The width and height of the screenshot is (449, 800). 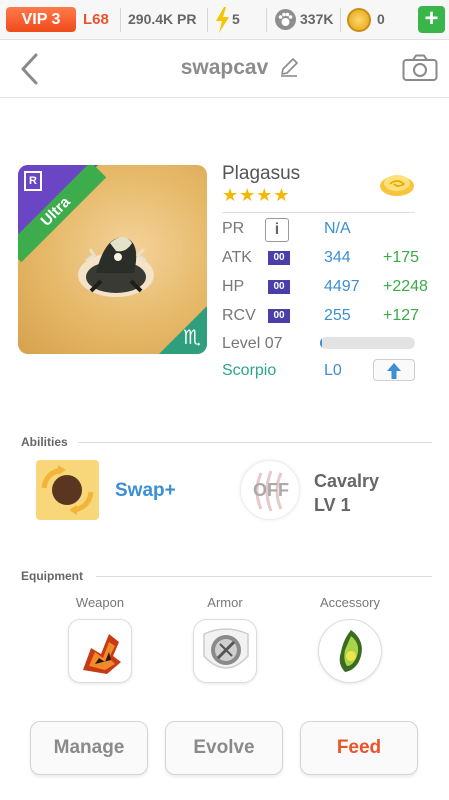 I want to click on zodiac-level: L0, so click(x=333, y=370).